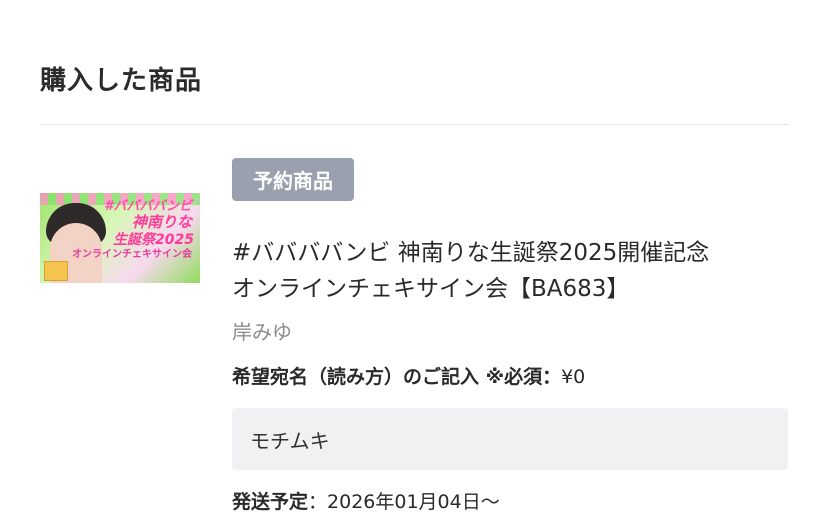 The image size is (827, 527). I want to click on recipient-name-field: モチムキ, so click(510, 439).